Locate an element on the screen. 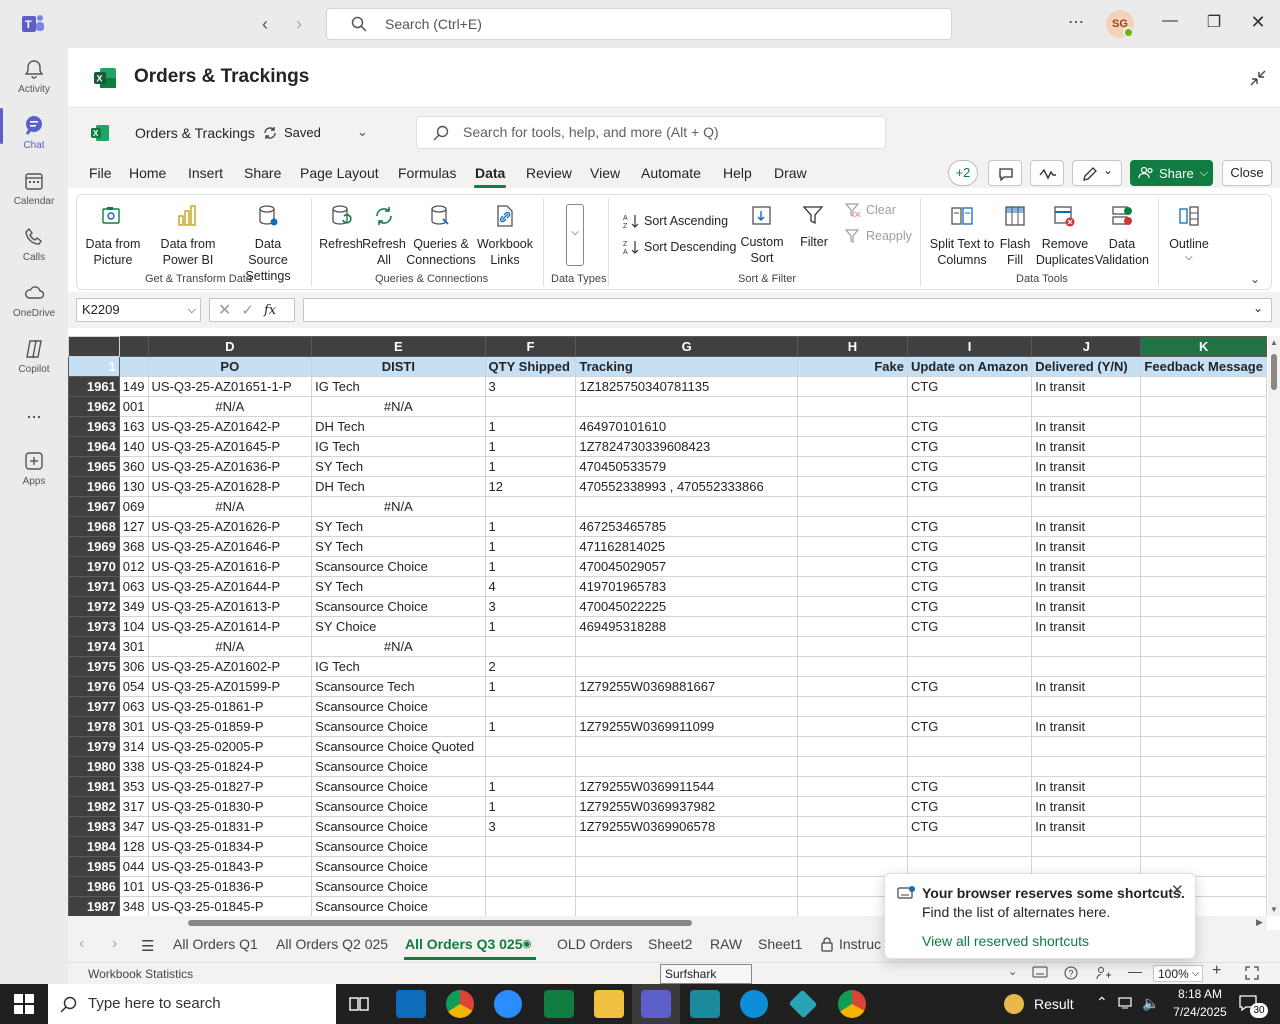 This screenshot has height=1024, width=1280. windows-start-icon is located at coordinates (24, 1004).